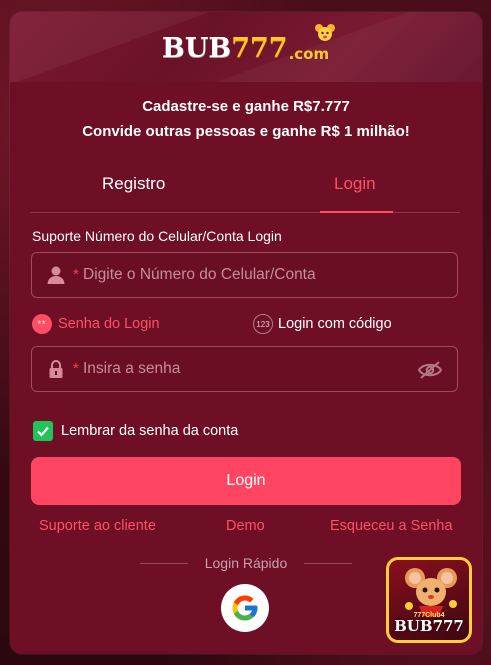 The image size is (491, 665). Describe the element at coordinates (97, 526) in the screenshot. I see `support-link: Suporte ao cliente` at that location.